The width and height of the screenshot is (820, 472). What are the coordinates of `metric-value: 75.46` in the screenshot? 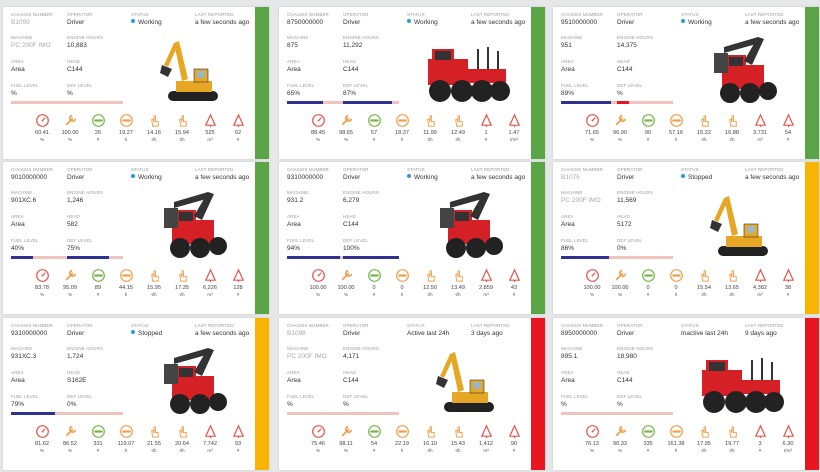 It's located at (318, 444).